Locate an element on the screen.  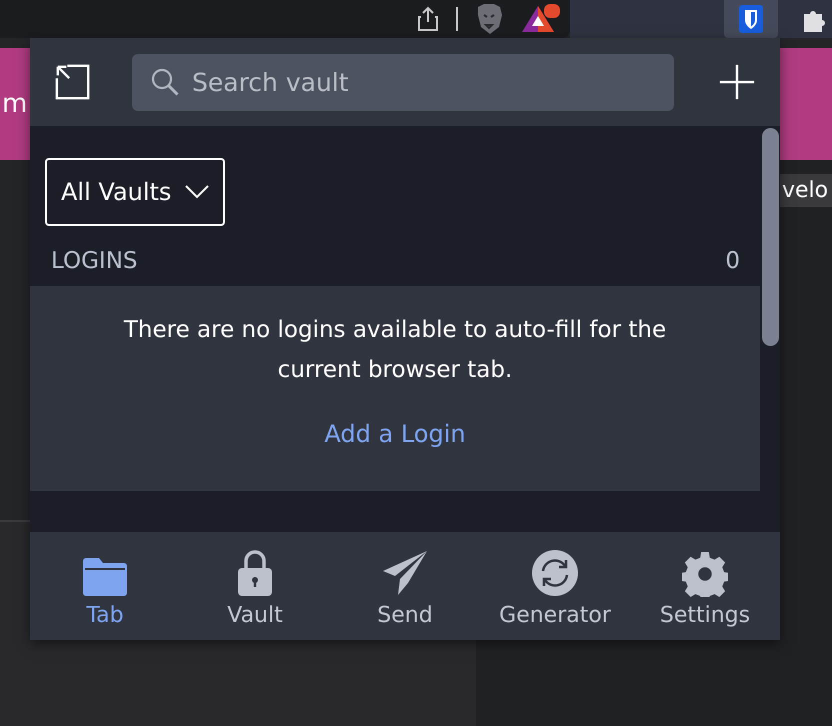
nav-tab: Settings is located at coordinates (705, 586).